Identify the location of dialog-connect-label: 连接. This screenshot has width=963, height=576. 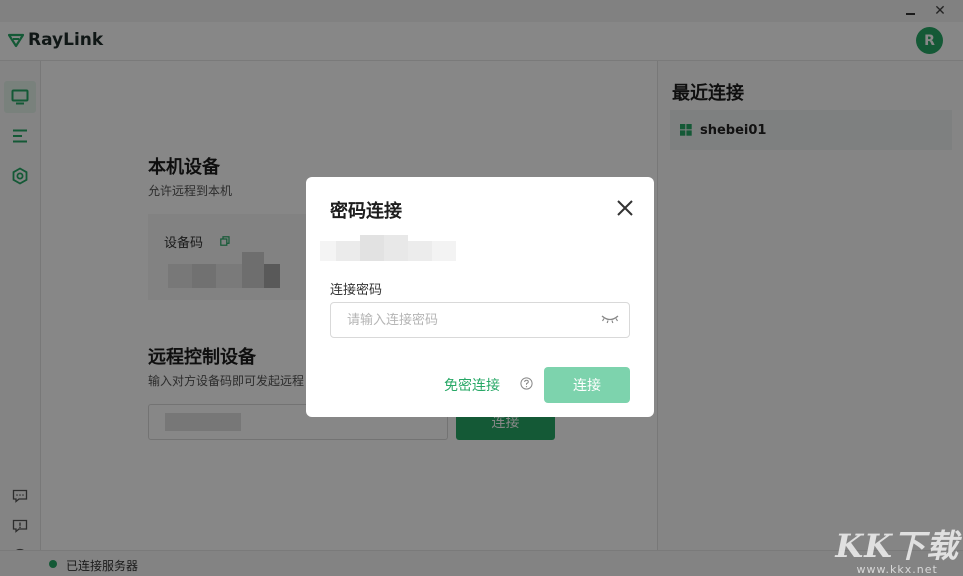
(587, 386).